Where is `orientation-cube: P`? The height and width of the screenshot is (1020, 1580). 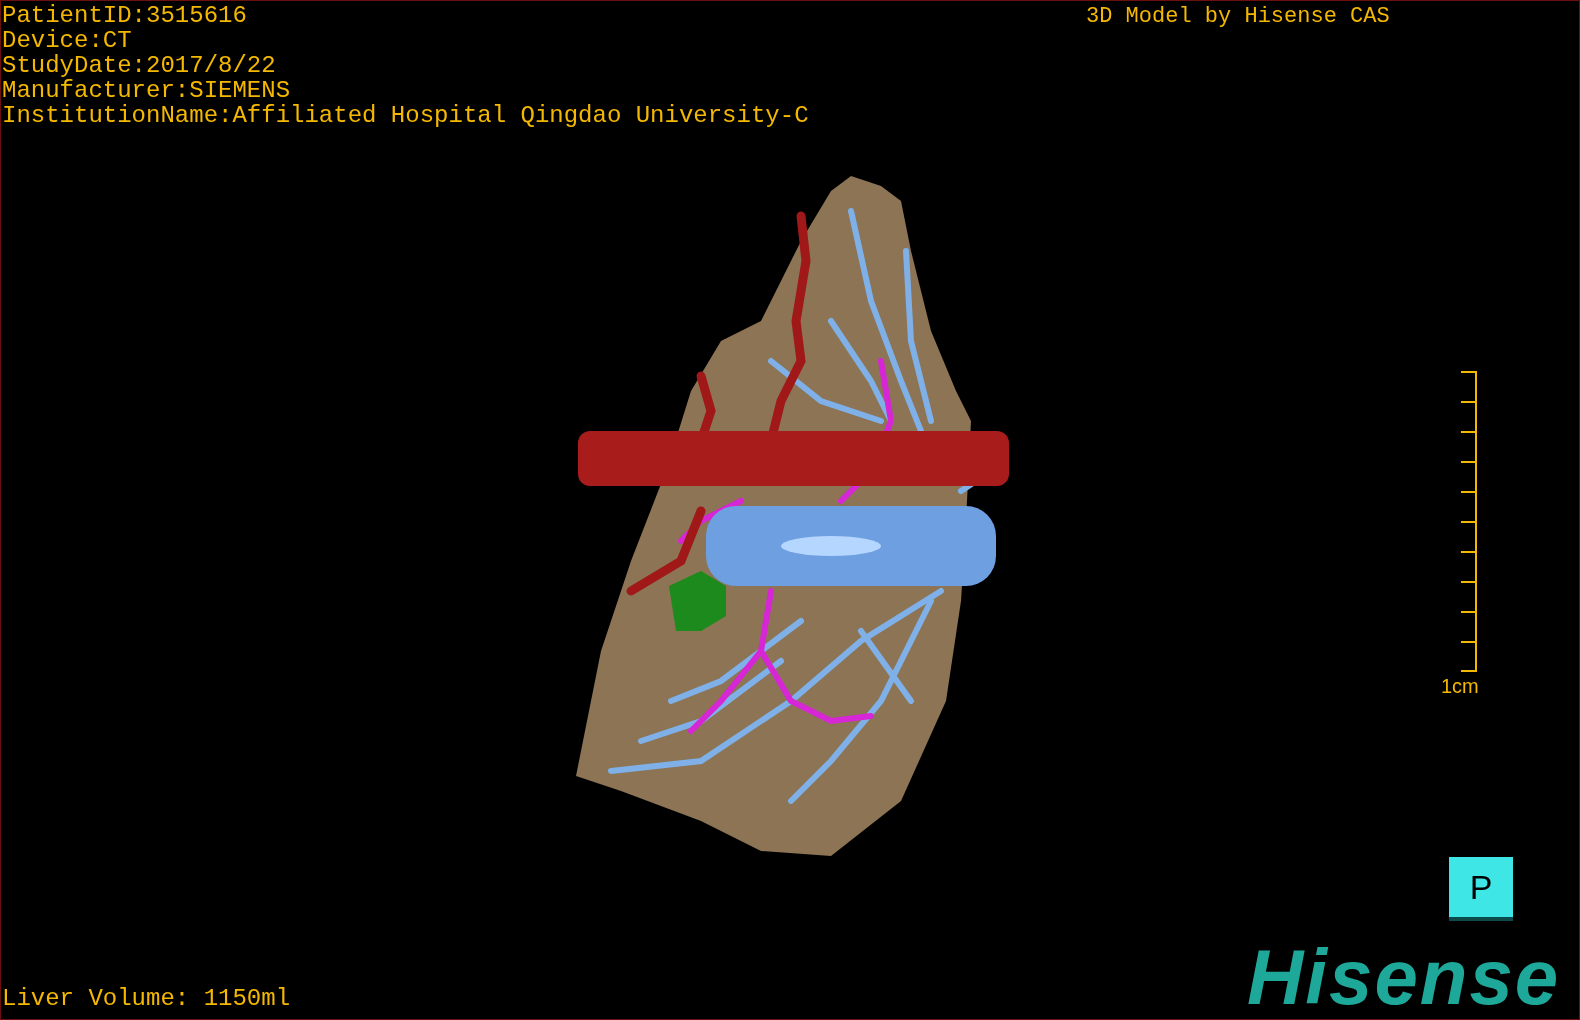 orientation-cube: P is located at coordinates (1481, 889).